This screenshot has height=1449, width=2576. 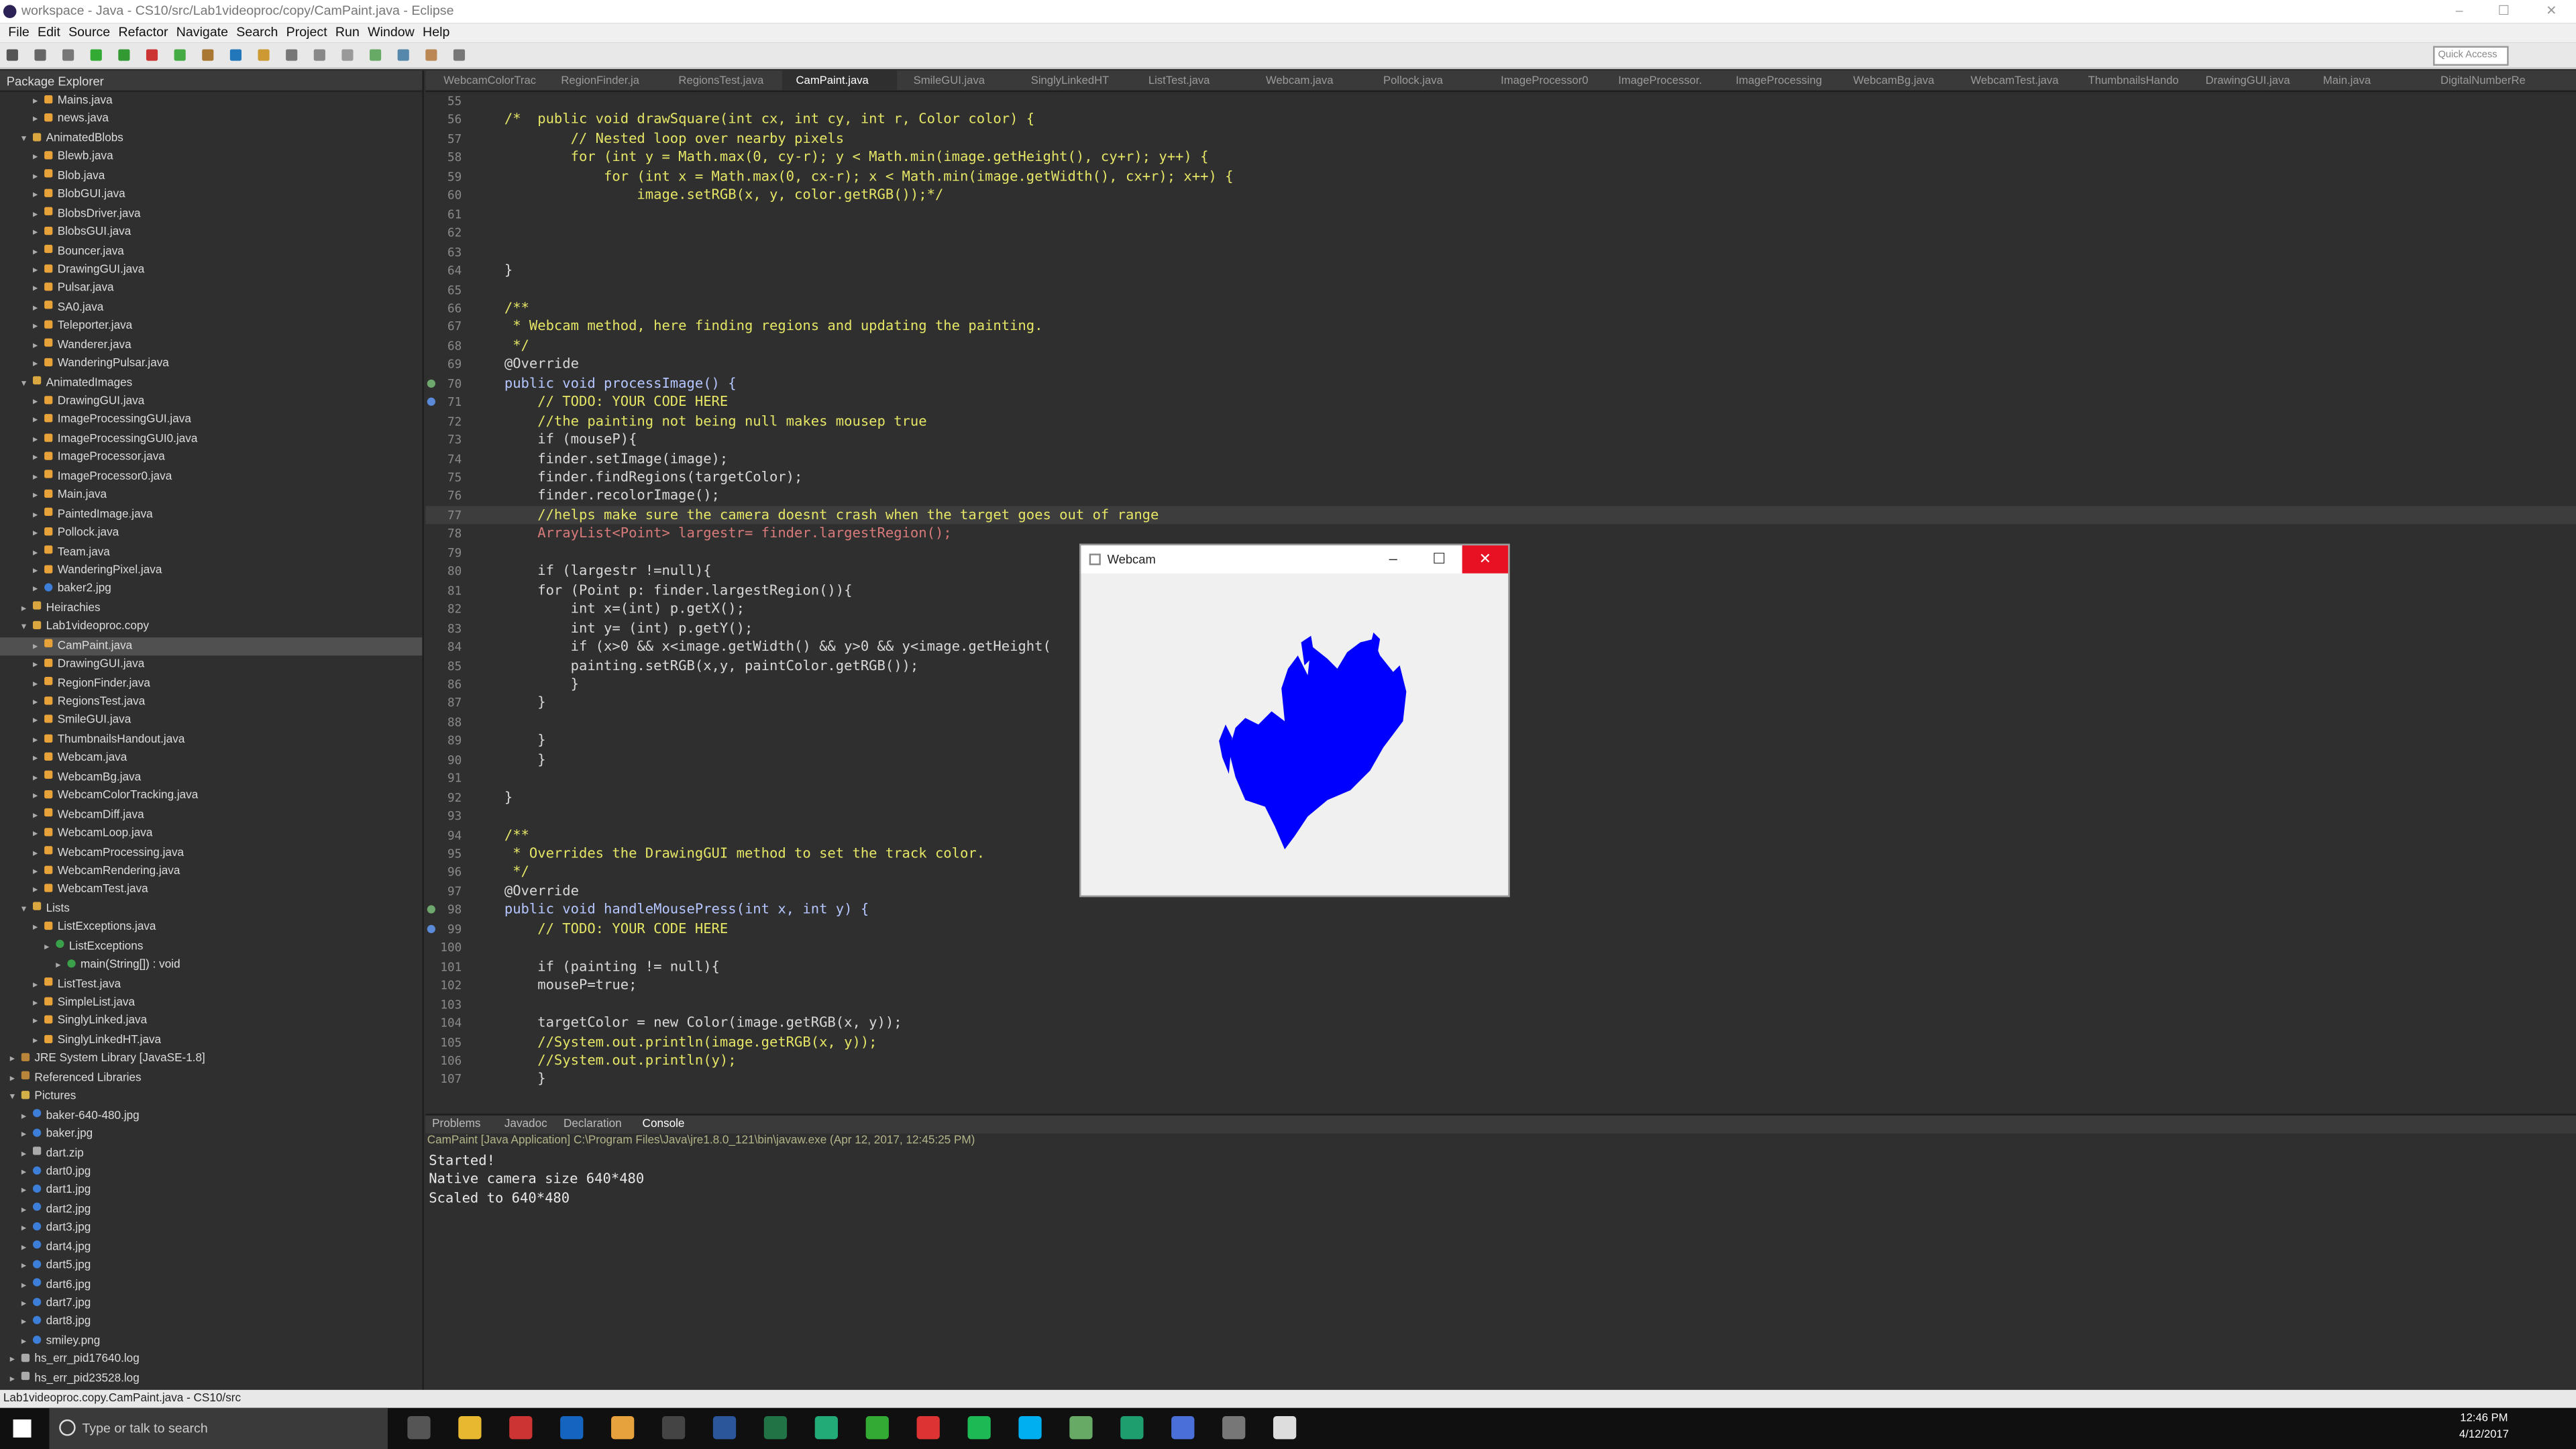 I want to click on tree-item: ▸ Heirachies, so click(x=211, y=608).